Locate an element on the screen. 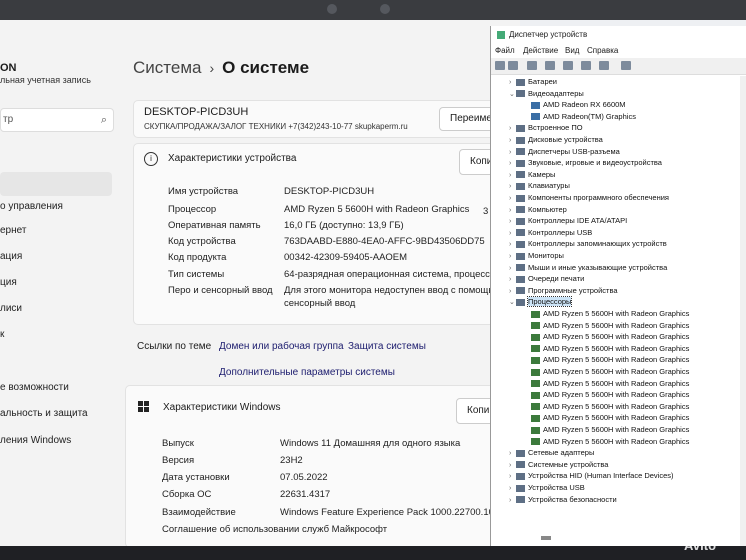  device-category: › Контроллеры запоминающих устройств is located at coordinates (588, 243).